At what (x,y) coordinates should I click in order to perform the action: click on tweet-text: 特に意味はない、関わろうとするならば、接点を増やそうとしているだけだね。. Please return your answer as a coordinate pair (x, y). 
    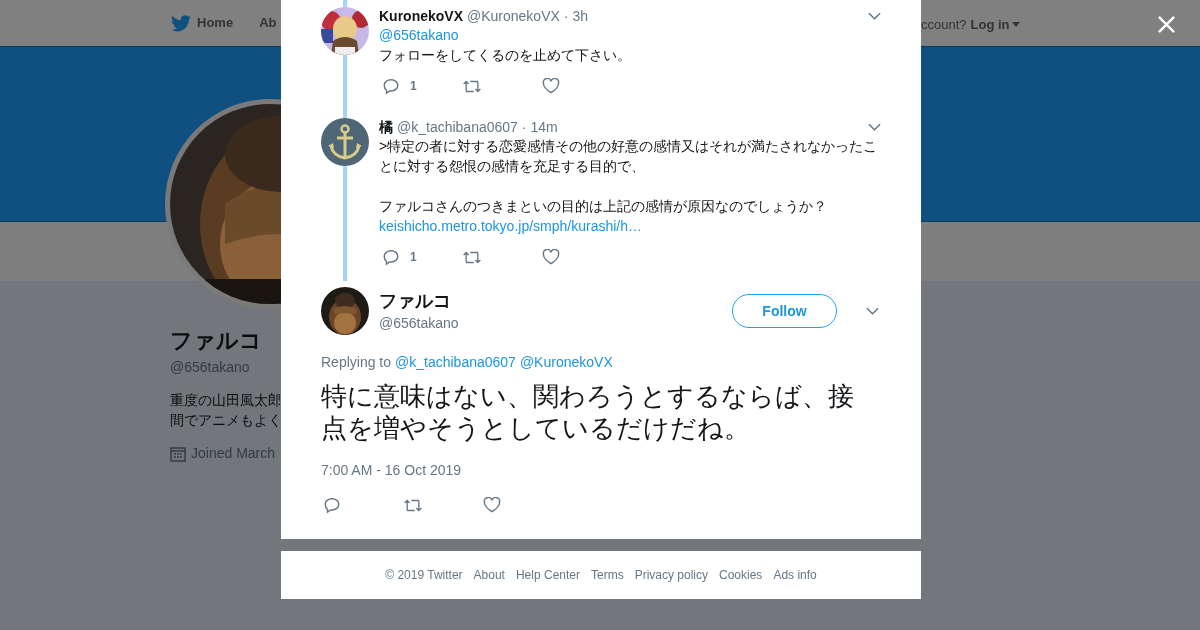
    Looking at the image, I should click on (588, 412).